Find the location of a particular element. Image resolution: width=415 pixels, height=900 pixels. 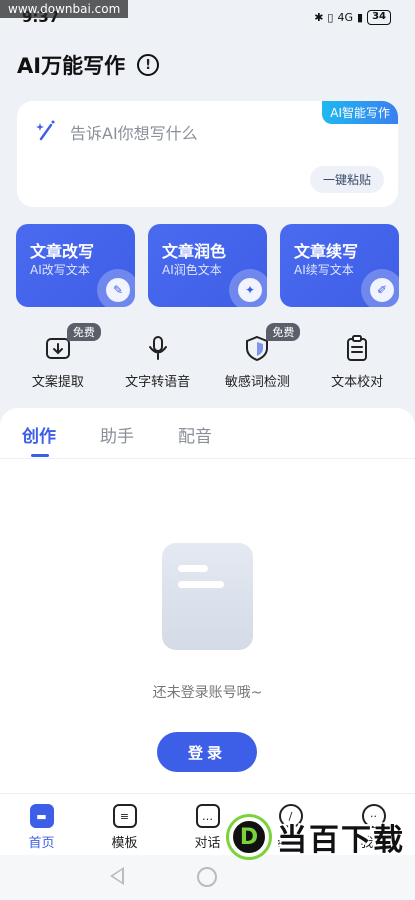

watermark-top: www.downbai.com is located at coordinates (64, 9).